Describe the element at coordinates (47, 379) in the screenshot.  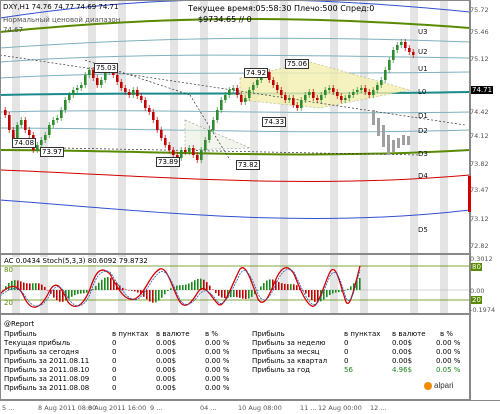
I see `report-row-label: Прибыль за 2011.08.09` at that location.